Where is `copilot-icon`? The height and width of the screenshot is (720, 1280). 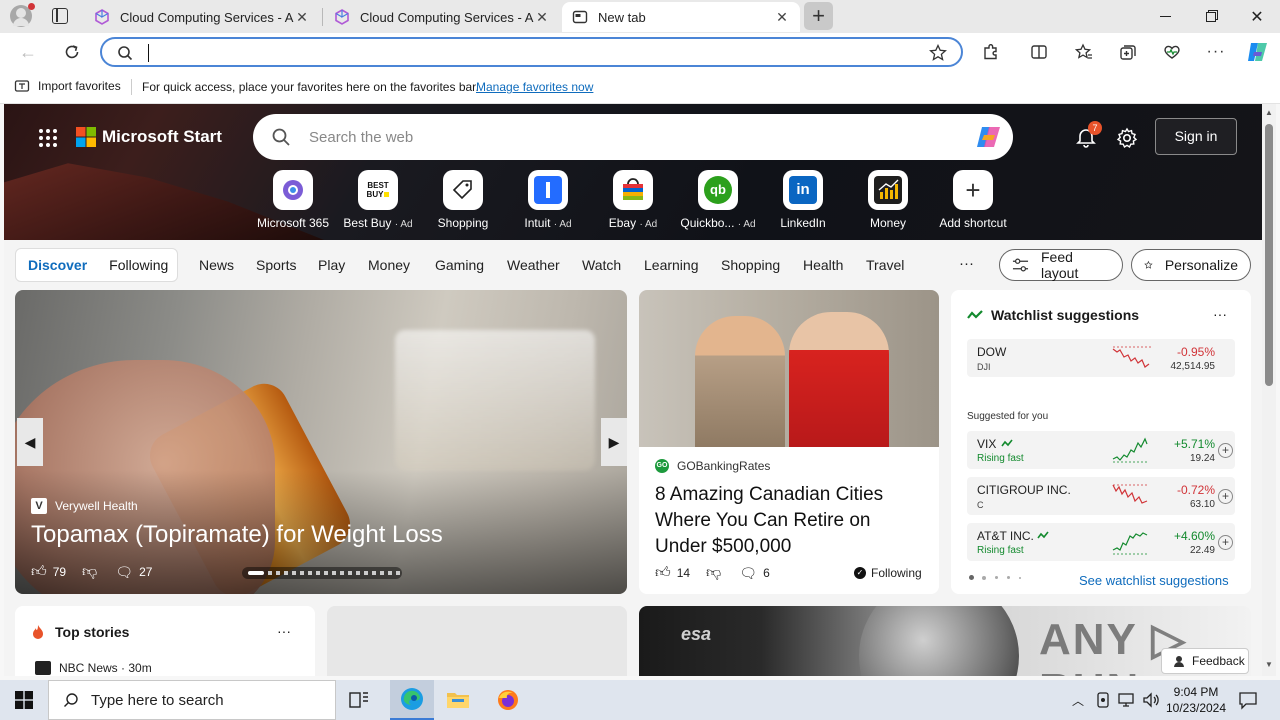
copilot-icon is located at coordinates (1258, 52).